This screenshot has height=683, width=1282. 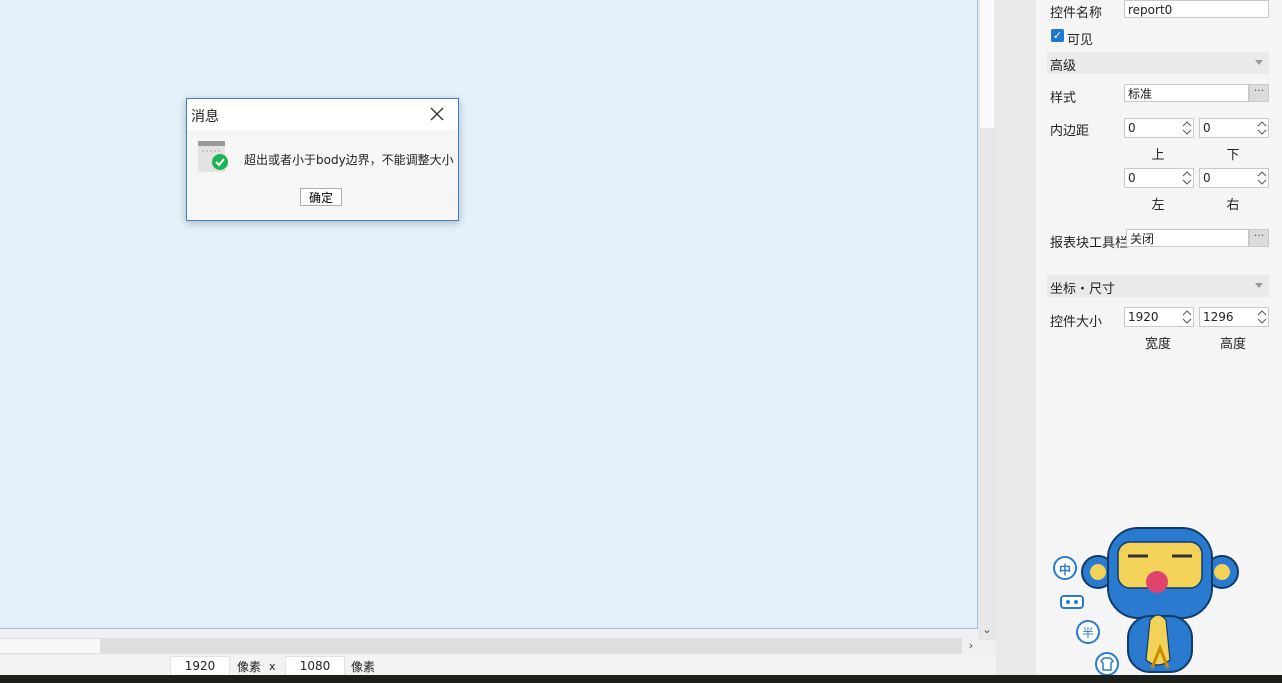 I want to click on horizontal-scroll-thumb, so click(x=50, y=646).